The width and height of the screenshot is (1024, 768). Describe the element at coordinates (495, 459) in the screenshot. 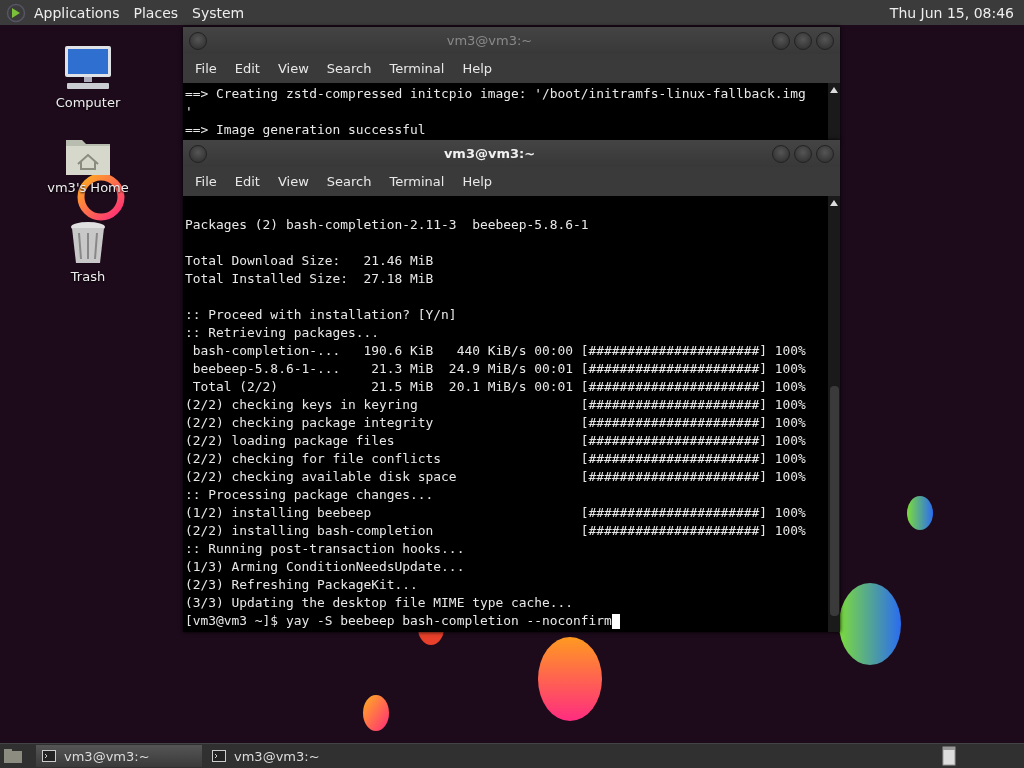

I see `terminal-line: (2/2) checking for file conflicts [######################] 100%` at that location.